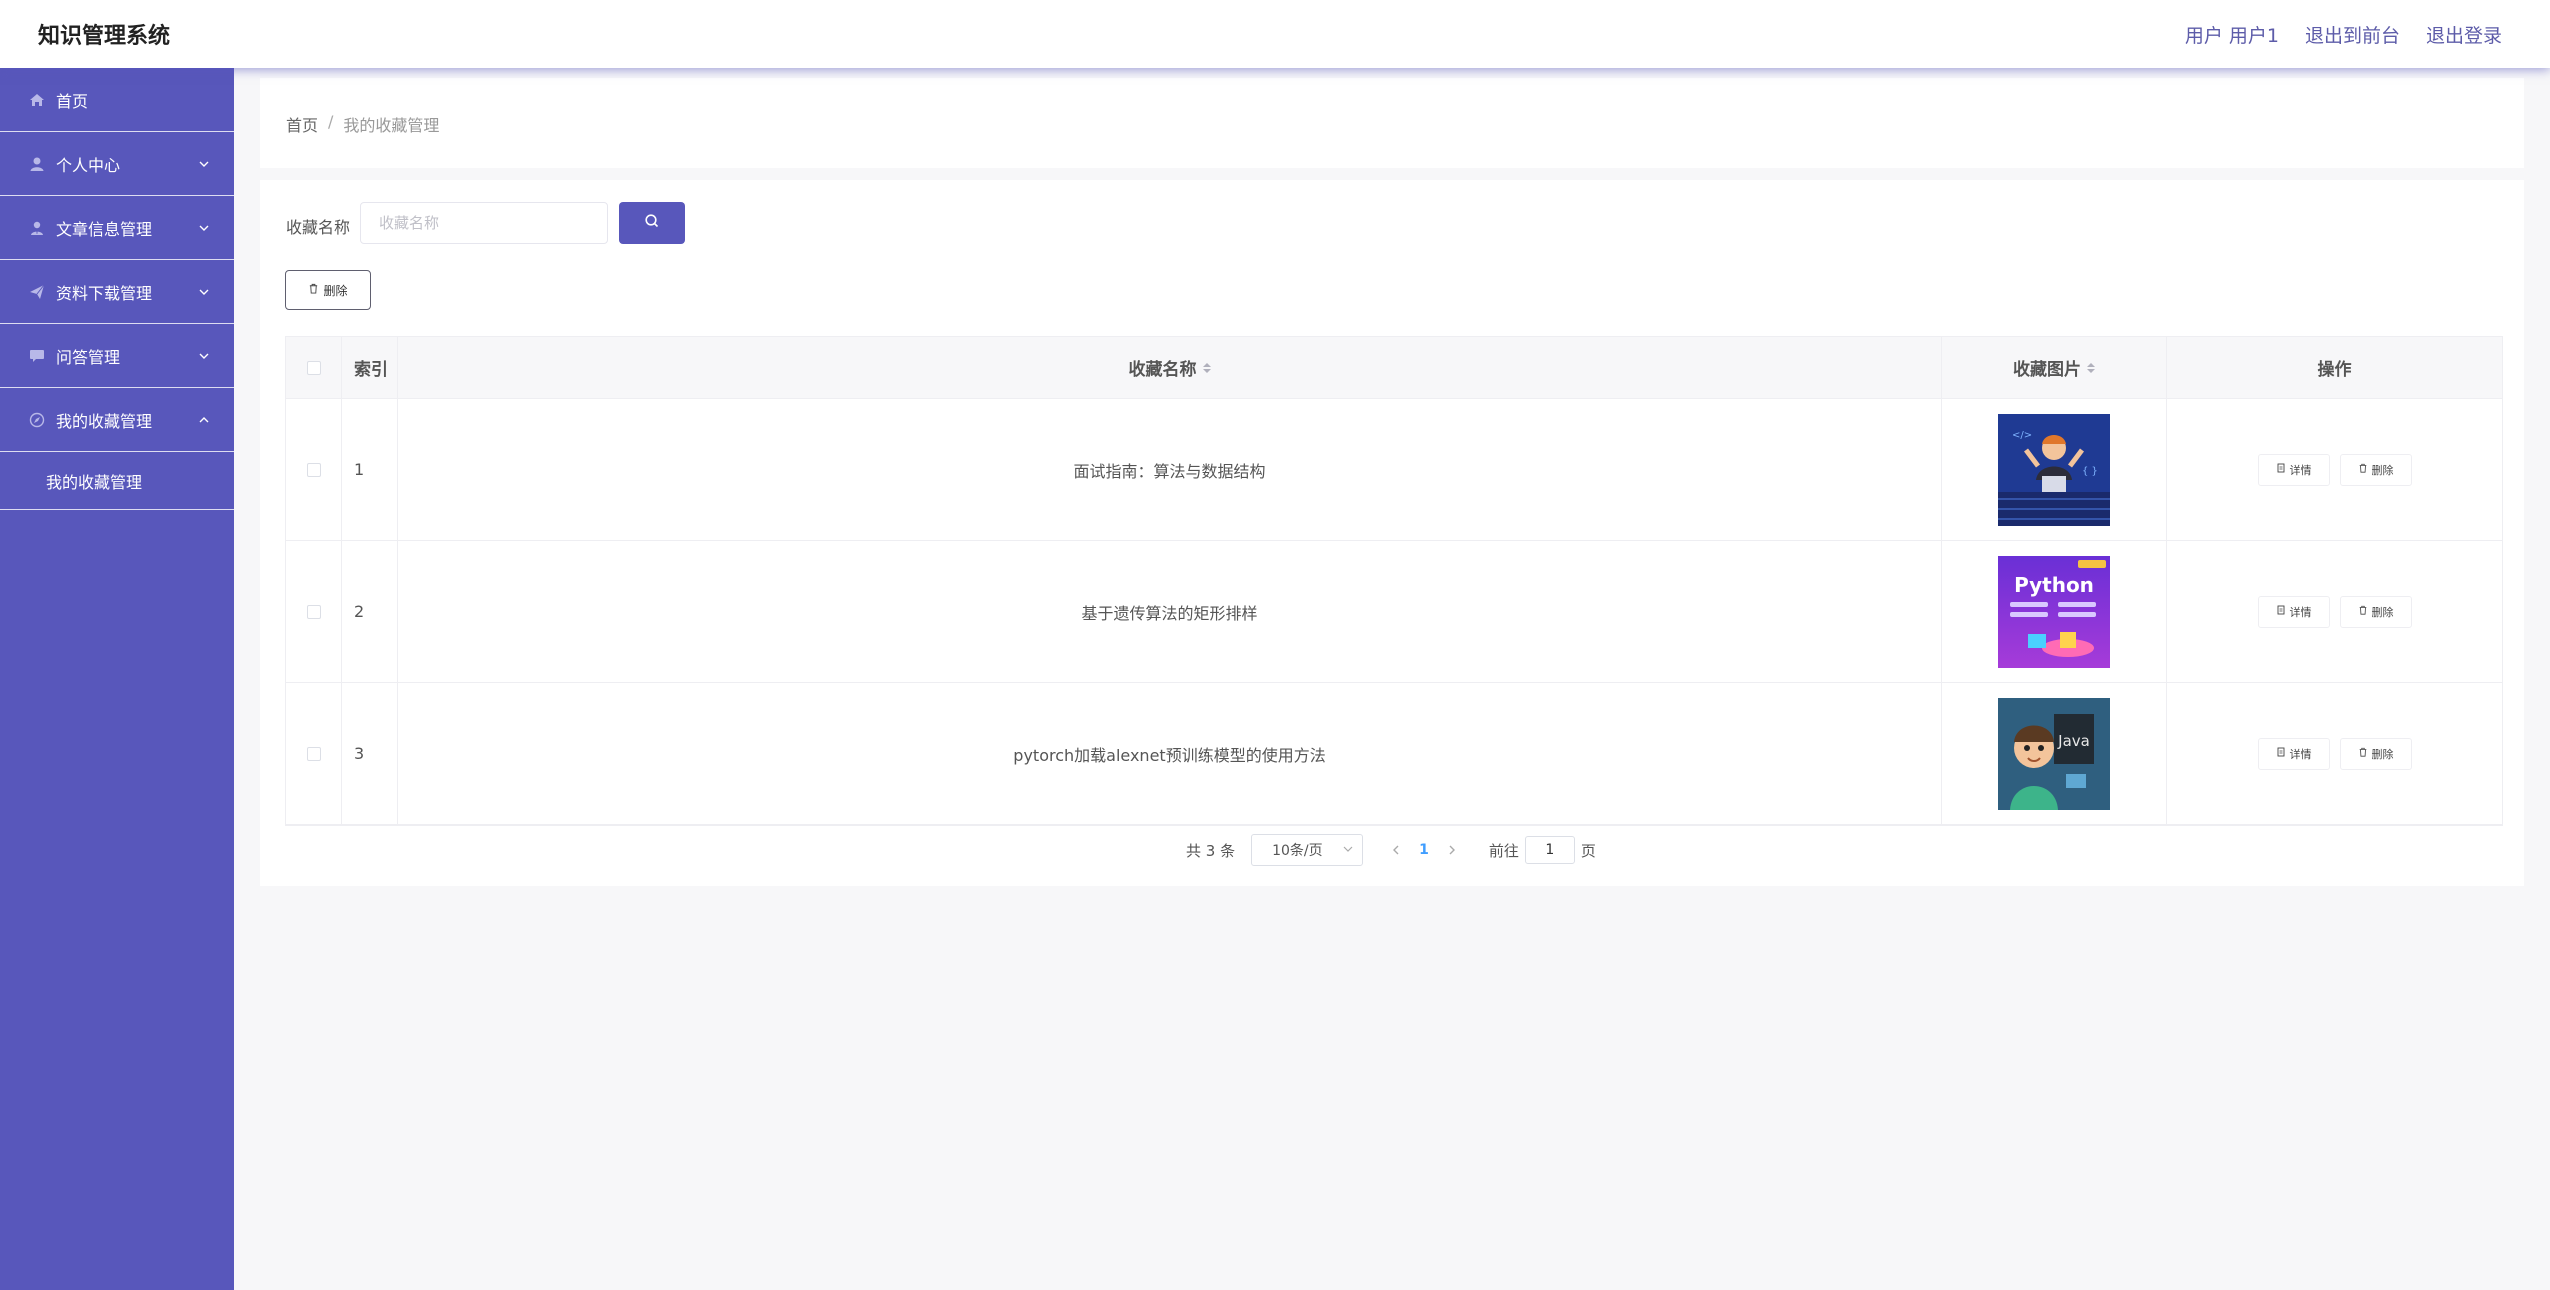 The image size is (2550, 1290). Describe the element at coordinates (104, 421) in the screenshot. I see `sidebar-item-label: 我的收藏管理` at that location.